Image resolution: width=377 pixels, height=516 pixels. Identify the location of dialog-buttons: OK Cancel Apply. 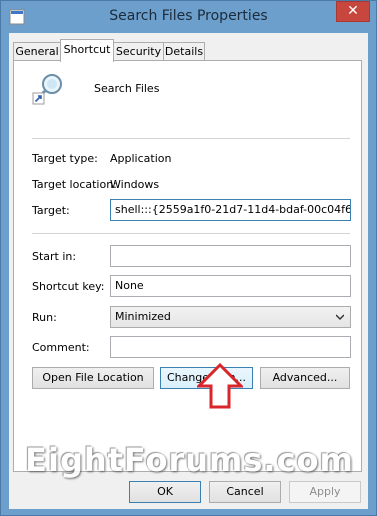
(188, 494).